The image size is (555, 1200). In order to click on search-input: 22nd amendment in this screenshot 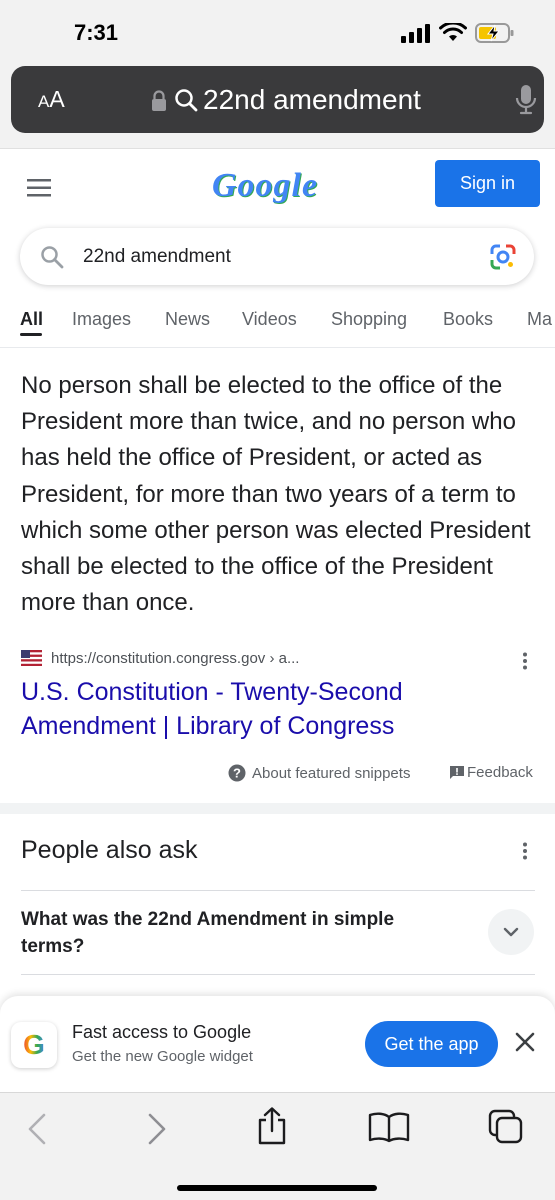, I will do `click(157, 257)`.